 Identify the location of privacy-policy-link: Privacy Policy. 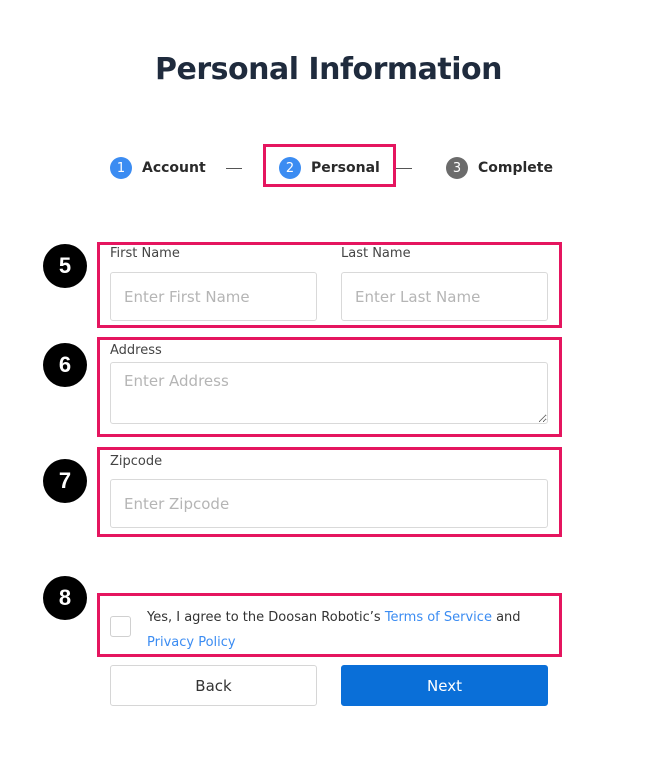
(191, 642).